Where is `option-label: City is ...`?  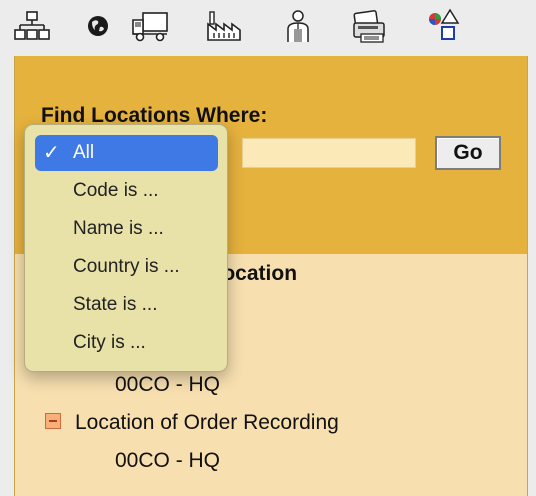
option-label: City is ... is located at coordinates (109, 342).